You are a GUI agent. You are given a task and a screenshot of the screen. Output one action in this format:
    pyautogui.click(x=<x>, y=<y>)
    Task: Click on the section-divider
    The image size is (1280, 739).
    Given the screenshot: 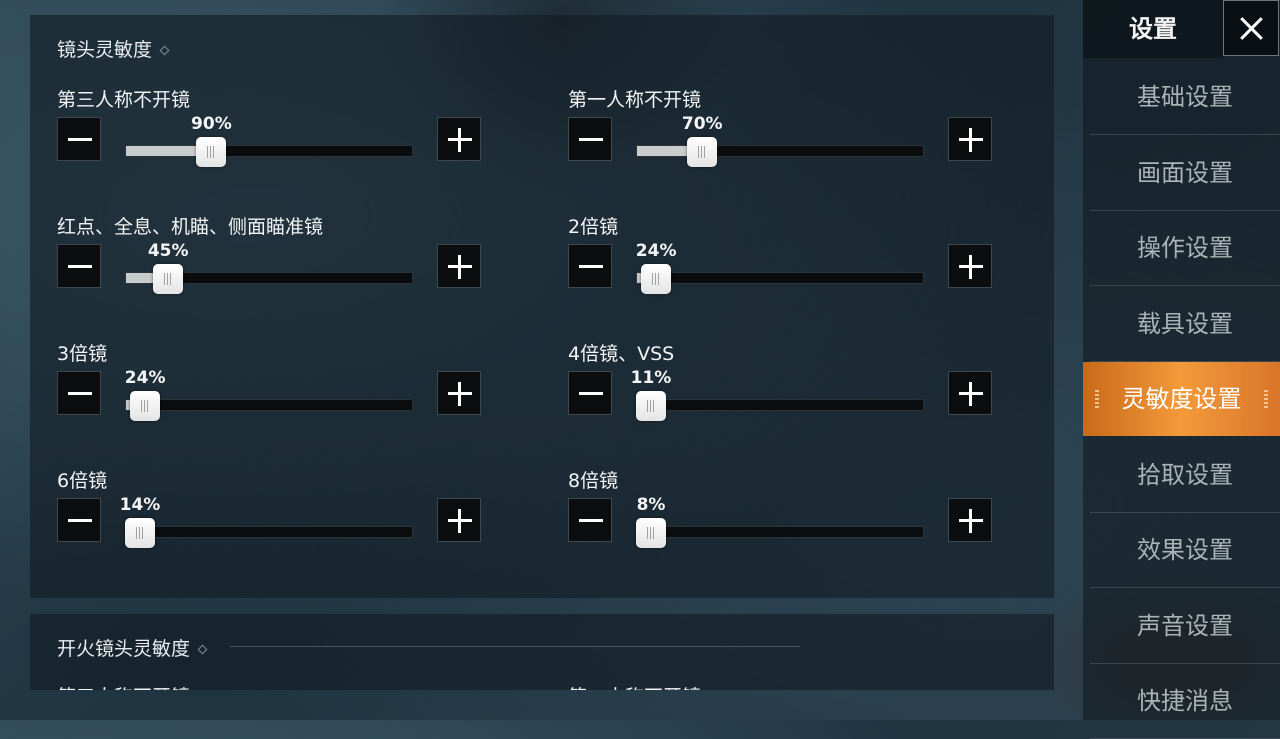 What is the action you would take?
    pyautogui.click(x=515, y=646)
    